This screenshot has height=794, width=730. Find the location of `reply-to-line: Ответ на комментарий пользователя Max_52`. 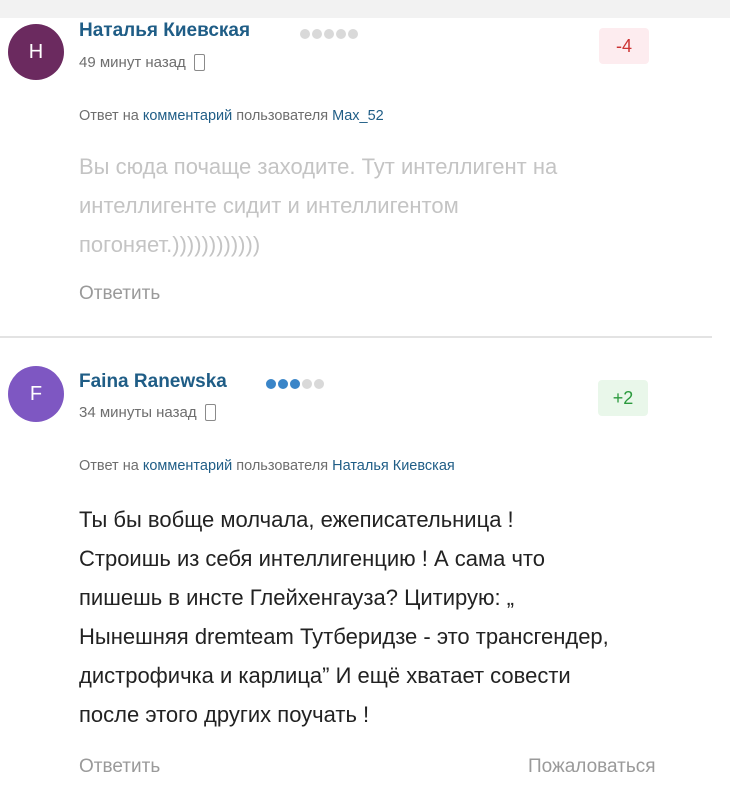

reply-to-line: Ответ на комментарий пользователя Max_52 is located at coordinates (231, 116).